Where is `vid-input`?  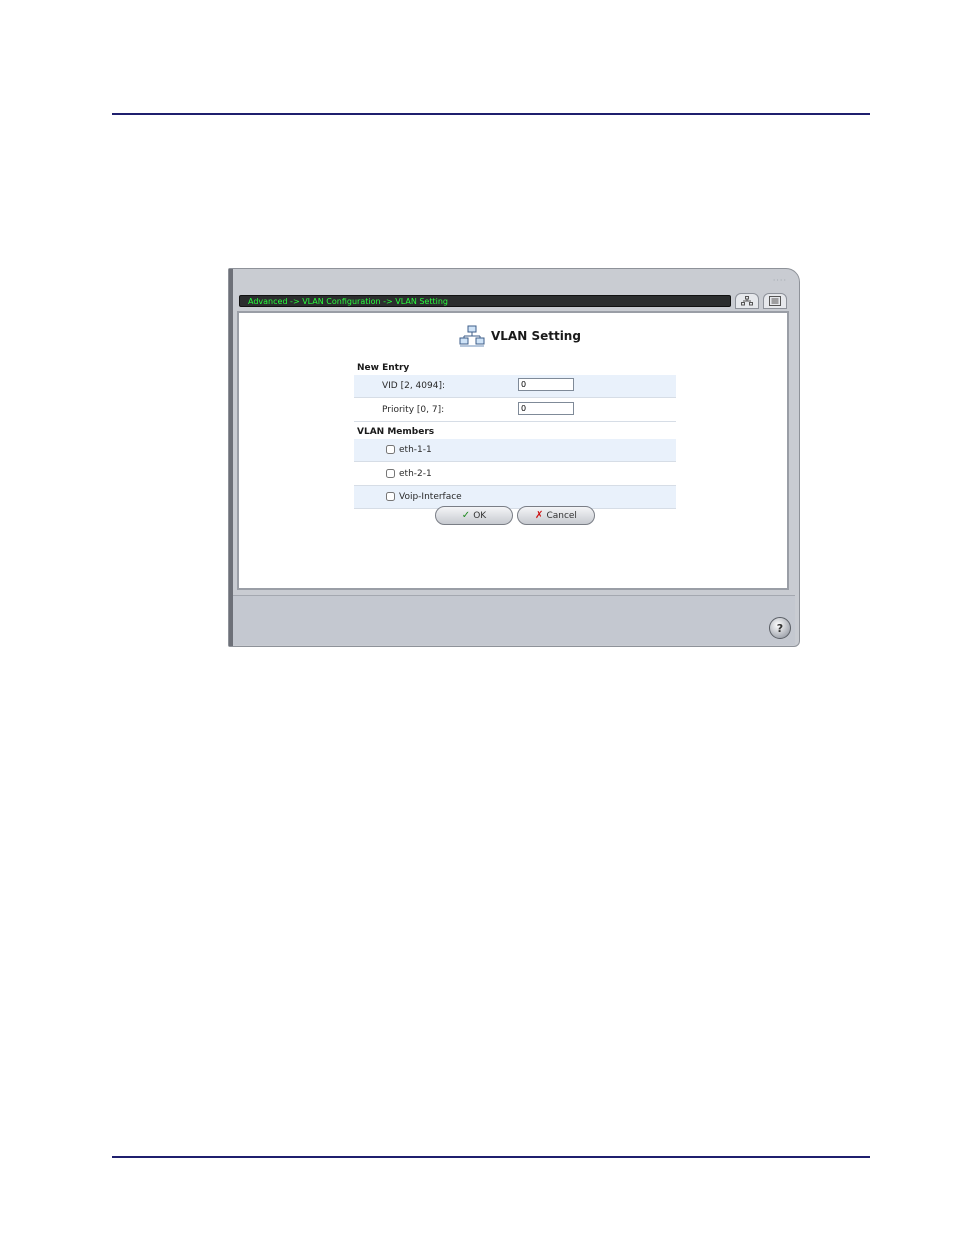
vid-input is located at coordinates (546, 384).